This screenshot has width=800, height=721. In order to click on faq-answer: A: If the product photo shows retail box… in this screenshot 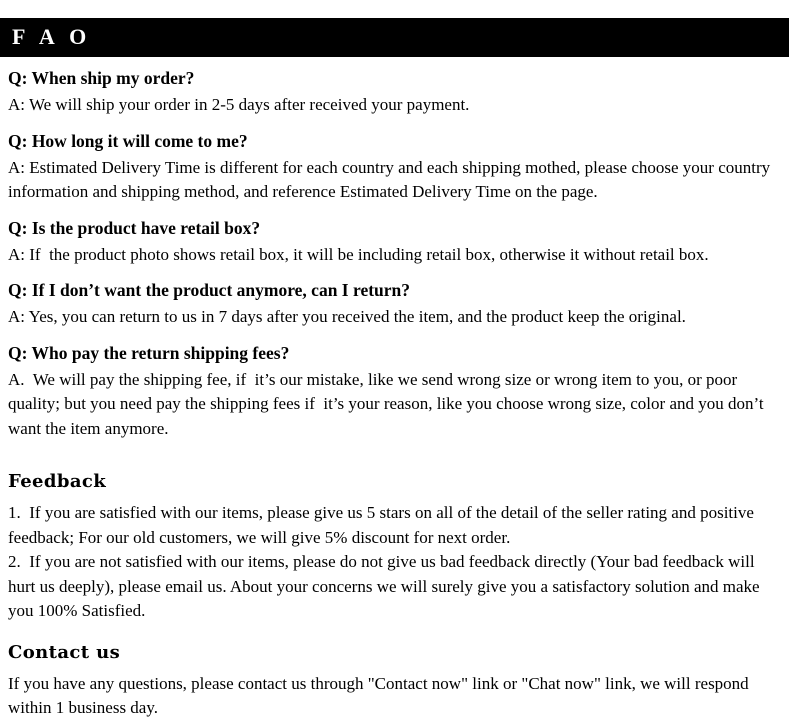, I will do `click(358, 254)`.